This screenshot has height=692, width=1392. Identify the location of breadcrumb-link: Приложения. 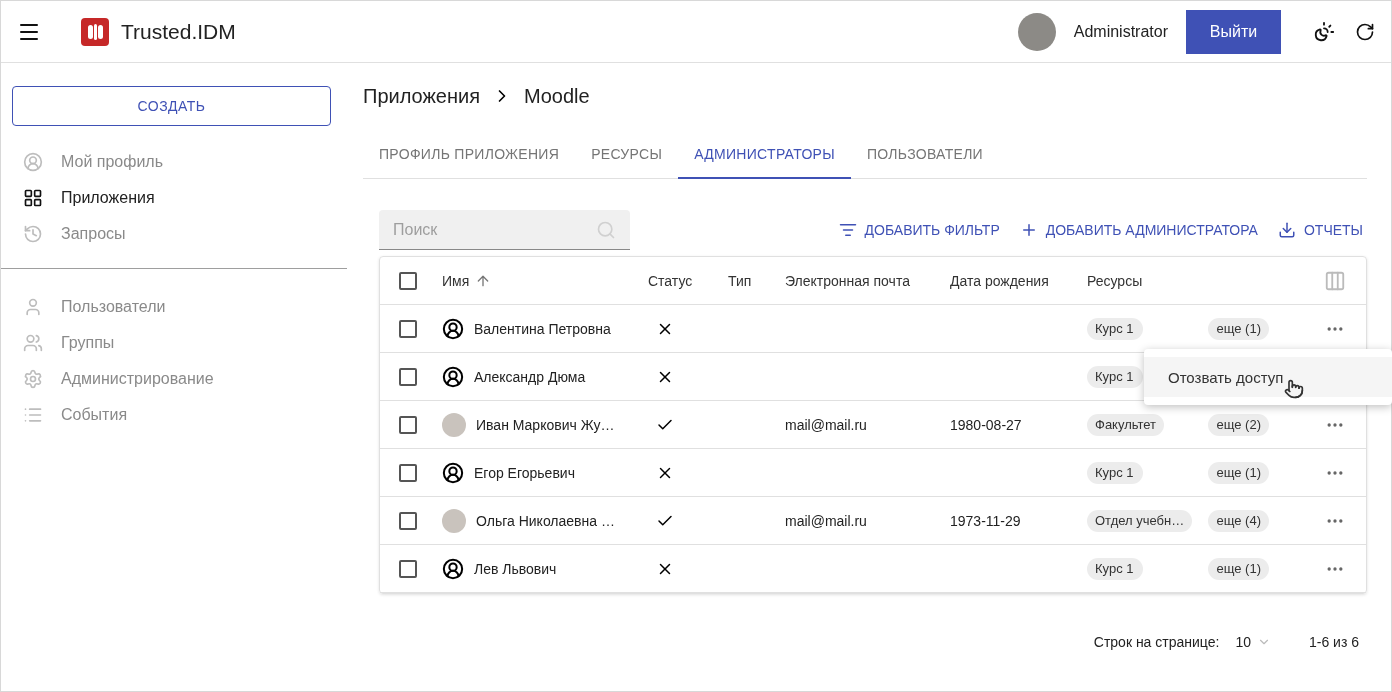
(421, 96).